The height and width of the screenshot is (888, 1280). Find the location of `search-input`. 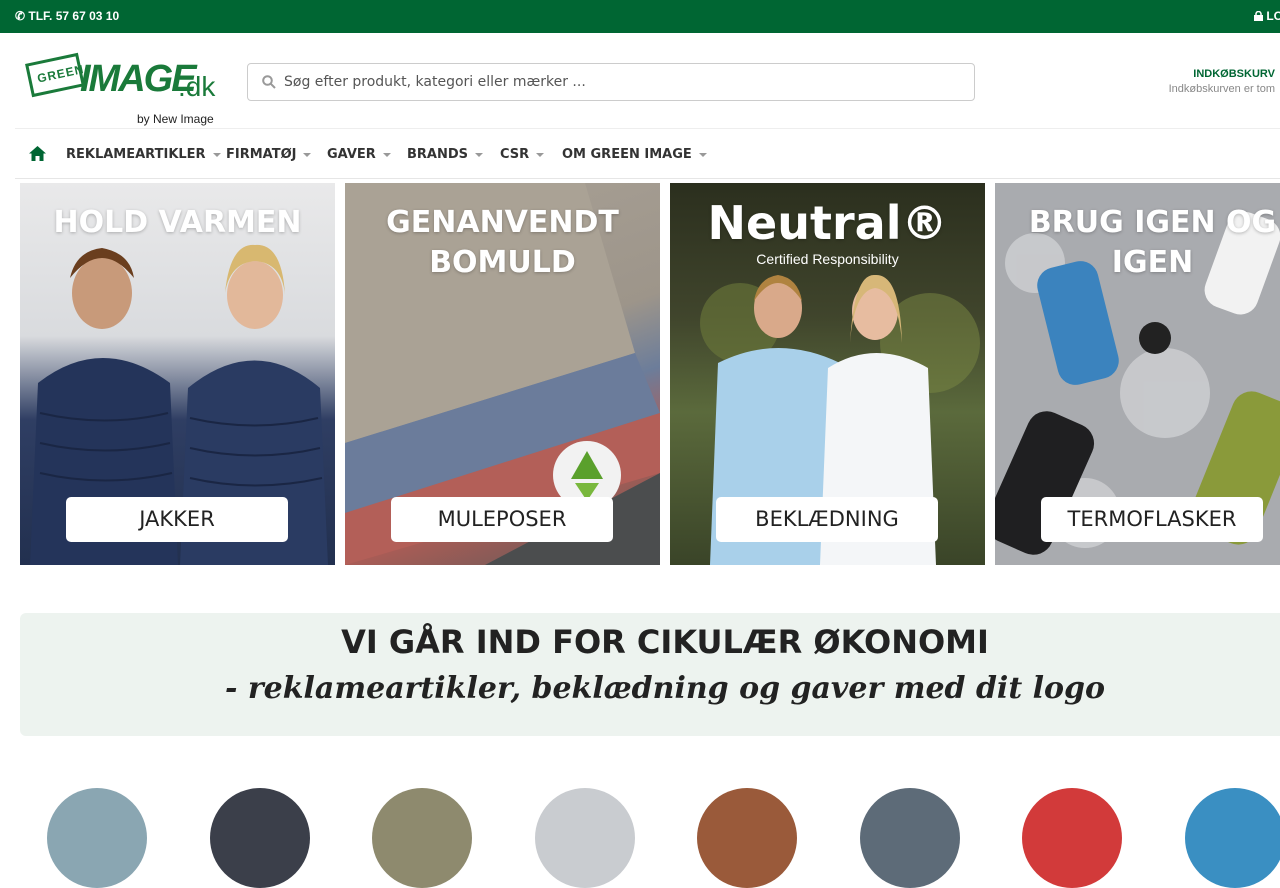

search-input is located at coordinates (624, 82).